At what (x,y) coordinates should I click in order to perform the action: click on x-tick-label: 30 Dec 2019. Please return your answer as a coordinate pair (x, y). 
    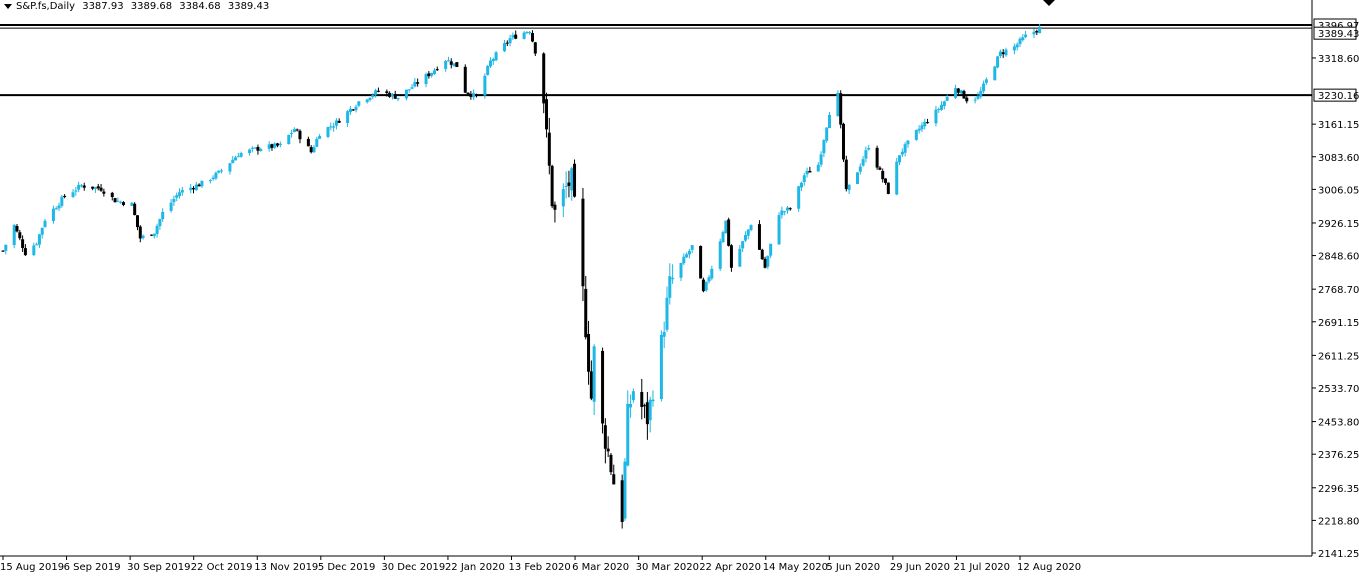
    Looking at the image, I should click on (413, 567).